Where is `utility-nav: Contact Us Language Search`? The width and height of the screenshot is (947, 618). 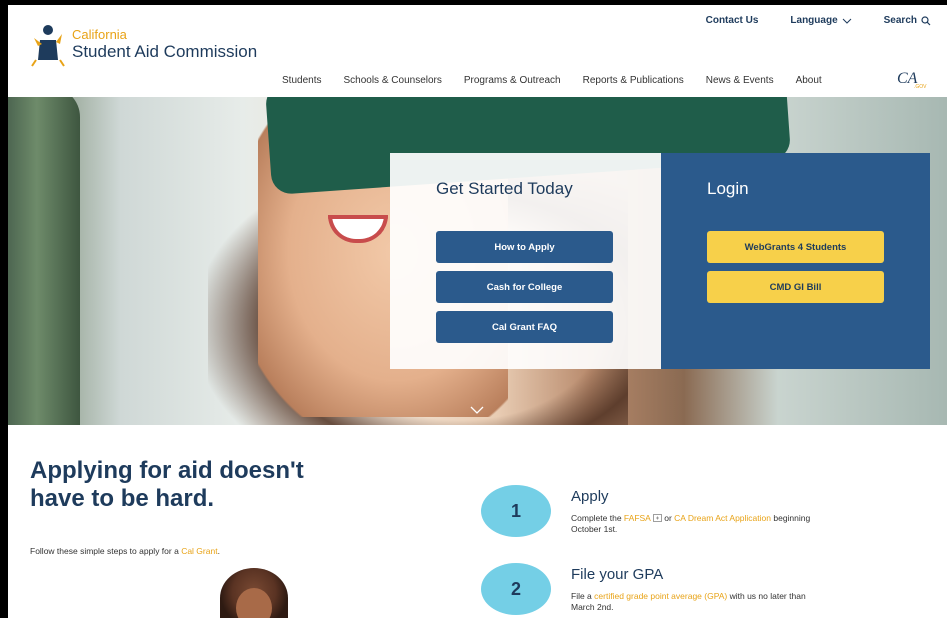 utility-nav: Contact Us Language Search is located at coordinates (818, 20).